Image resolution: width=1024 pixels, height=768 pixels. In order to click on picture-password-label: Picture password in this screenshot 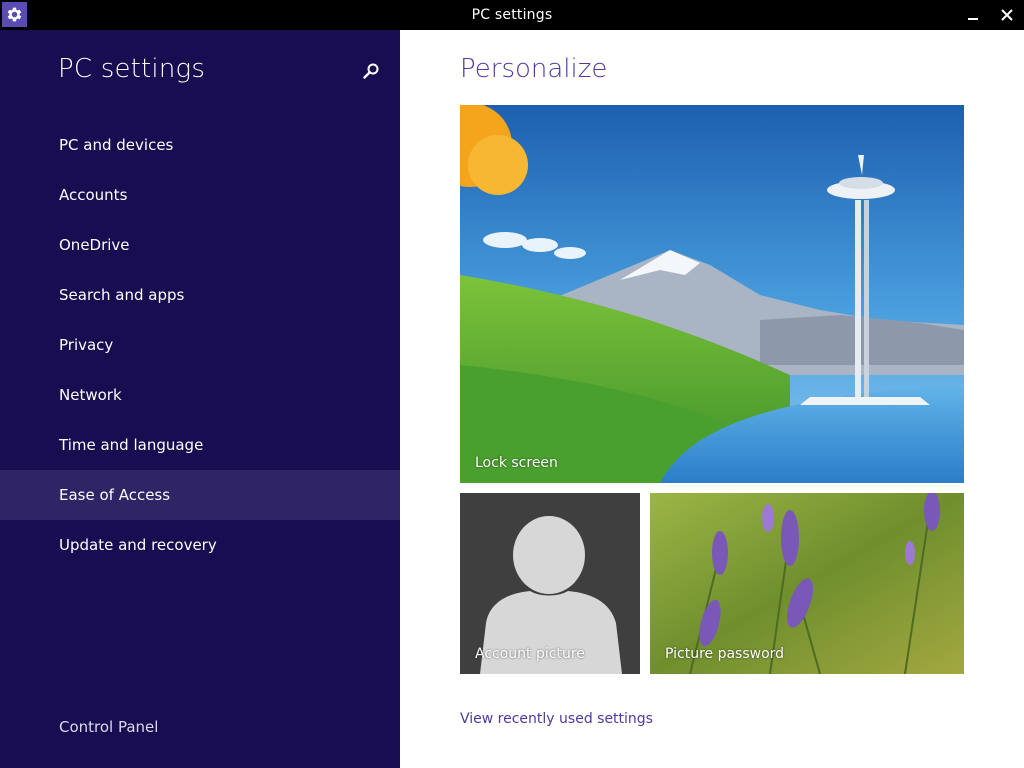, I will do `click(725, 654)`.